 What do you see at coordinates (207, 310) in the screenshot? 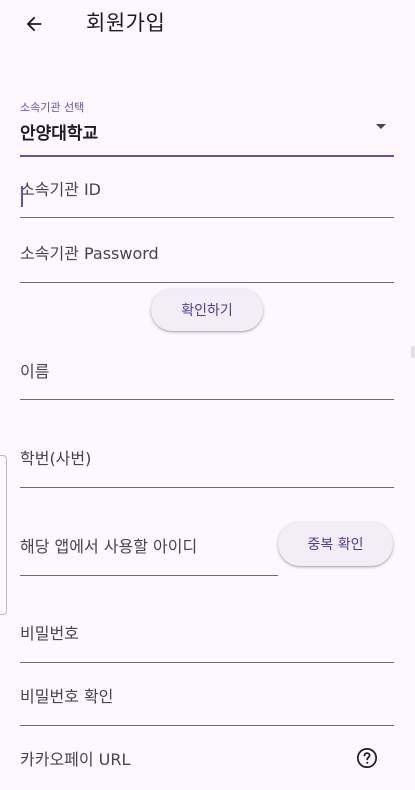
I see `verify-button: 확인하기` at bounding box center [207, 310].